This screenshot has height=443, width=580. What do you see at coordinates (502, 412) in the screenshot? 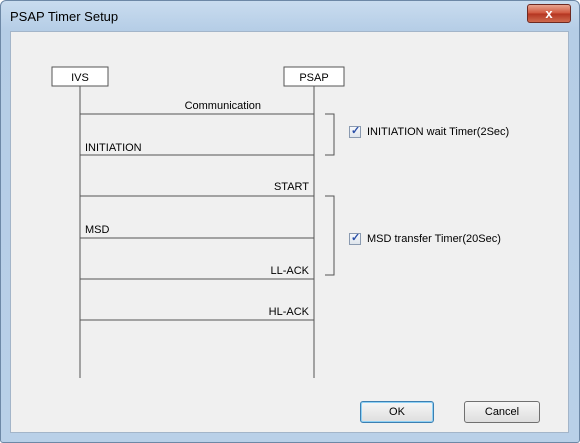
I see `cancel-button: Cancel` at bounding box center [502, 412].